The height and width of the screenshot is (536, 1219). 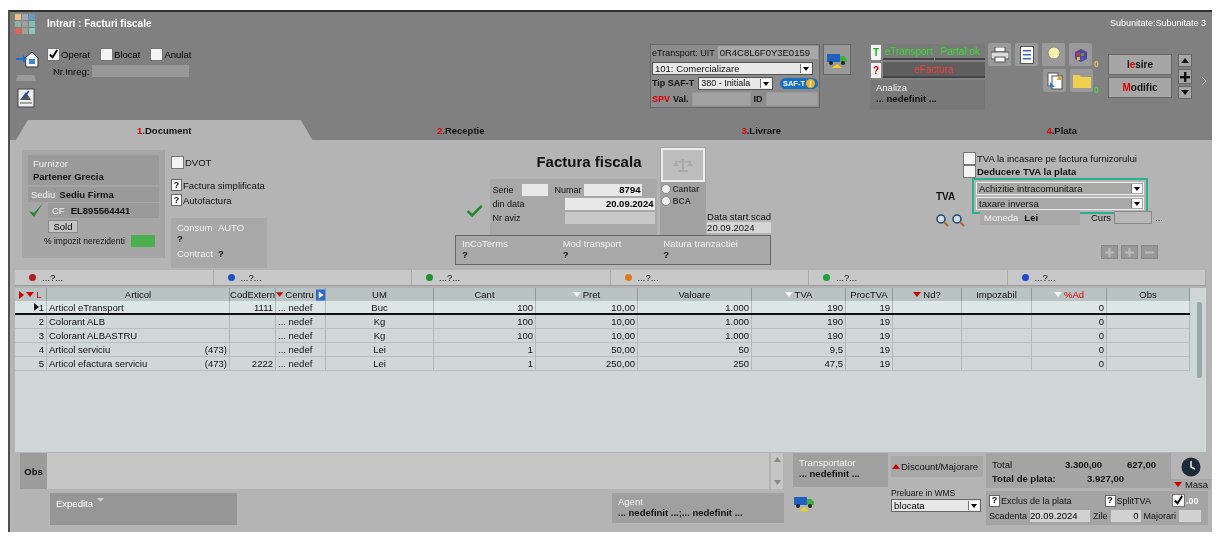 What do you see at coordinates (1190, 515) in the screenshot?
I see `penalty-field` at bounding box center [1190, 515].